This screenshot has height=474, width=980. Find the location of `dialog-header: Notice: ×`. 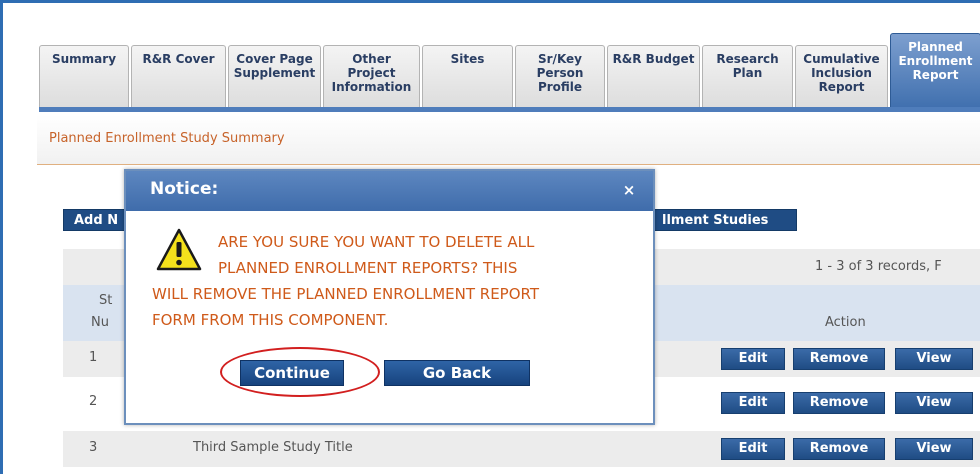

dialog-header: Notice: × is located at coordinates (389, 191).